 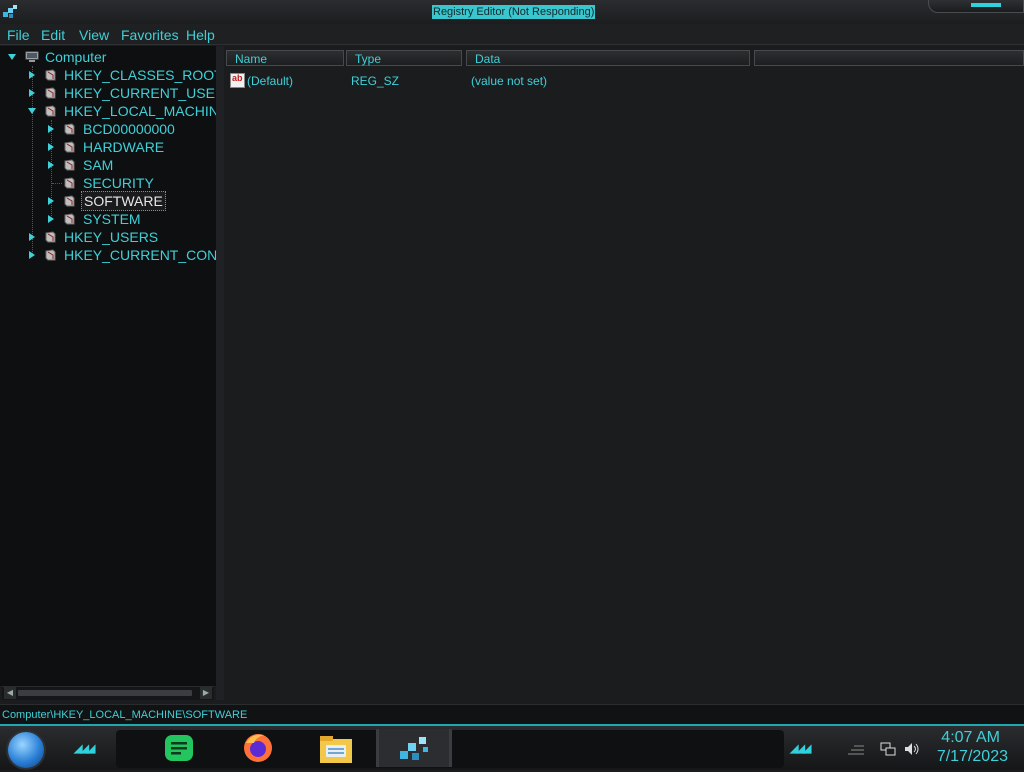 What do you see at coordinates (608, 58) in the screenshot?
I see `column-header-data: Data` at bounding box center [608, 58].